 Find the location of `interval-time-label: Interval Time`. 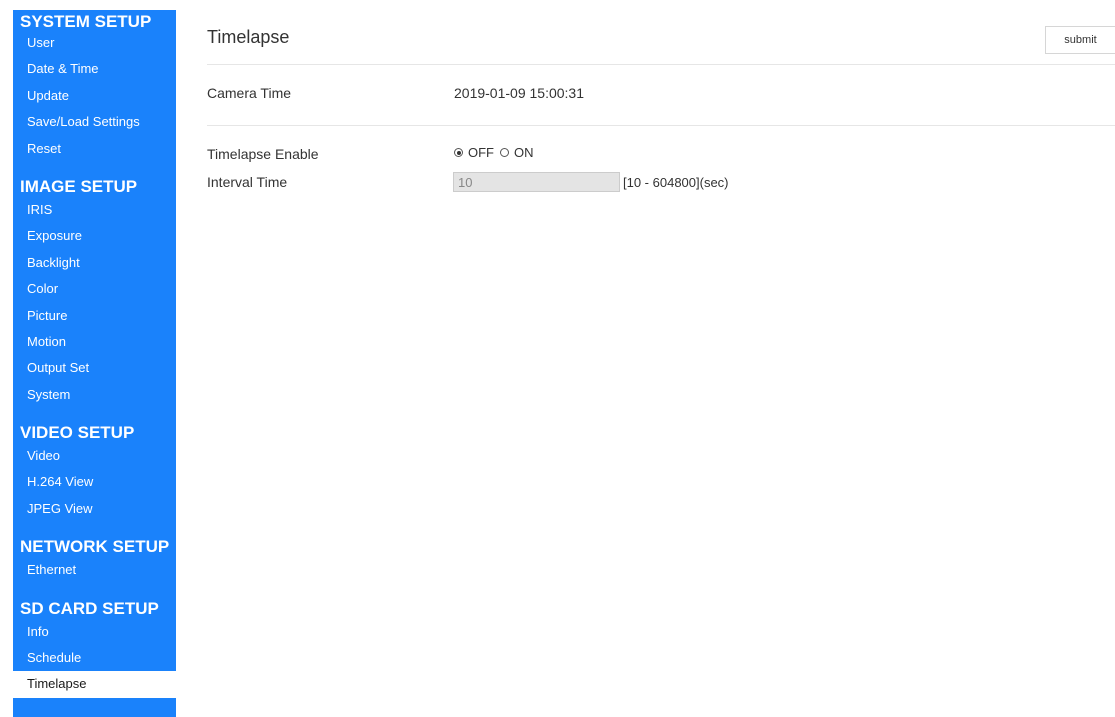

interval-time-label: Interval Time is located at coordinates (247, 182).